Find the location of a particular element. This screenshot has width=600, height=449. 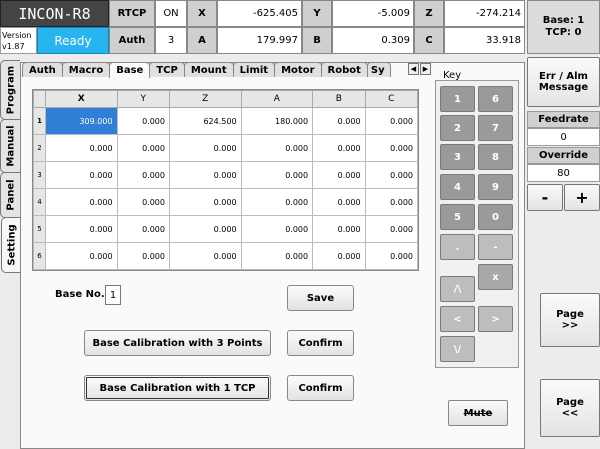

side-tab-manual-label: Manual is located at coordinates (10, 146).